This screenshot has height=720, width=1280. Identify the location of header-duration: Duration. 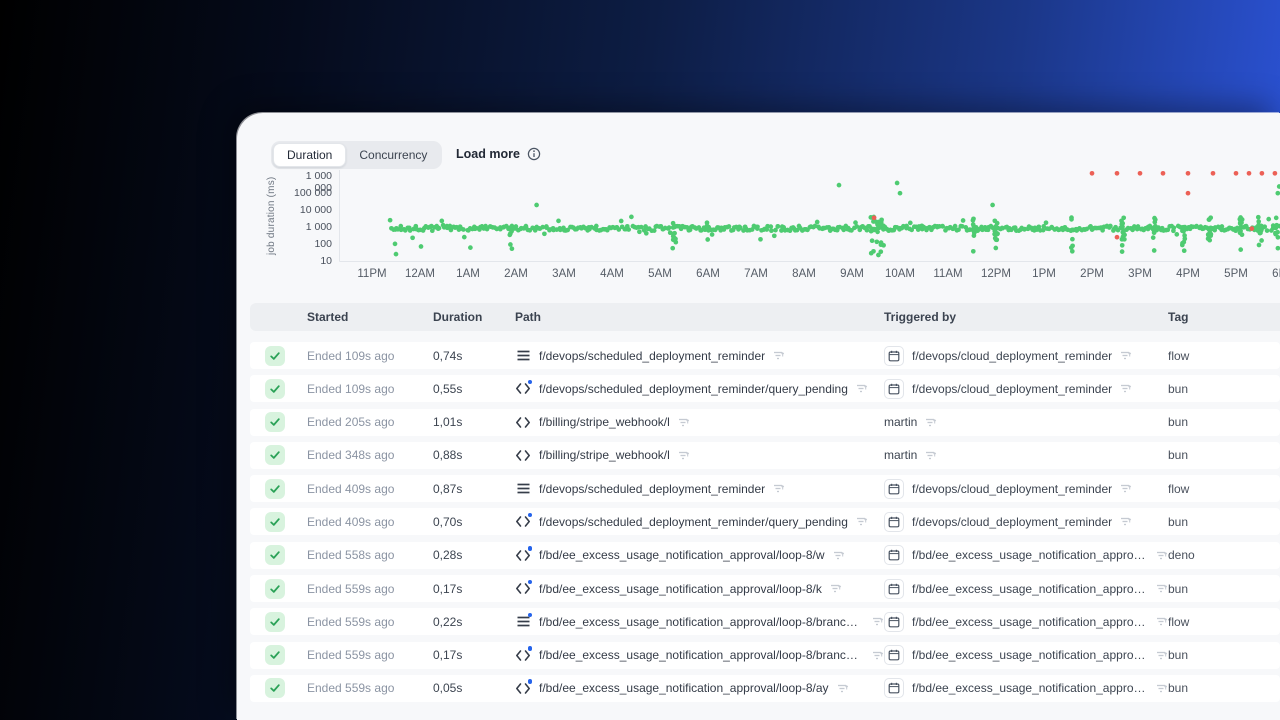
(458, 317).